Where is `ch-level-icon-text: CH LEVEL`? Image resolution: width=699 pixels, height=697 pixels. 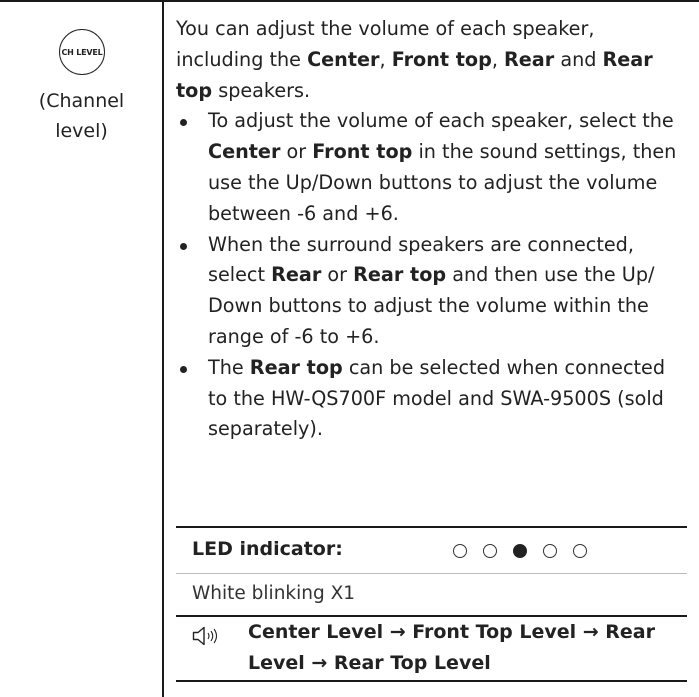
ch-level-icon-text: CH LEVEL is located at coordinates (82, 52).